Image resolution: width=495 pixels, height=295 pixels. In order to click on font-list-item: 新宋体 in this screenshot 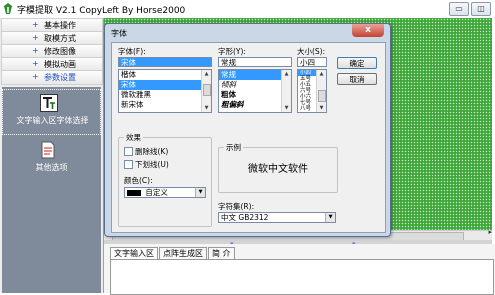, I will do `click(165, 105)`.